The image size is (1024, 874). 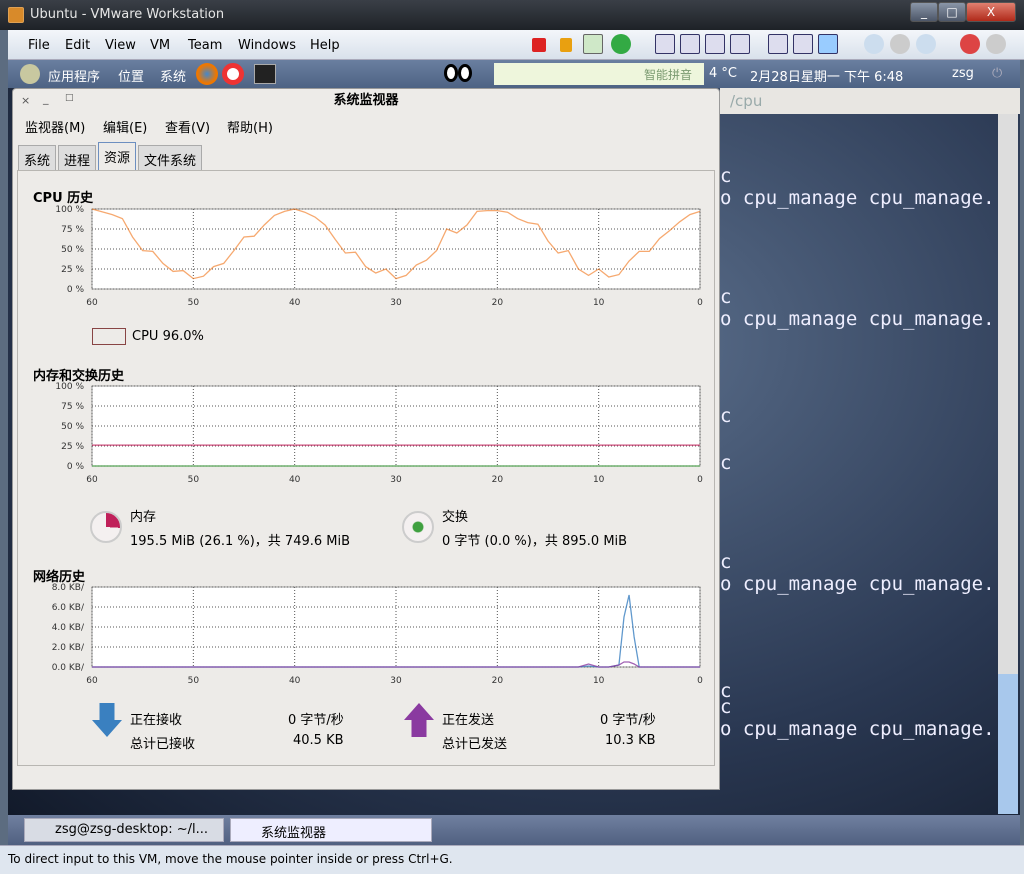 What do you see at coordinates (39, 45) in the screenshot?
I see `menu-file: File` at bounding box center [39, 45].